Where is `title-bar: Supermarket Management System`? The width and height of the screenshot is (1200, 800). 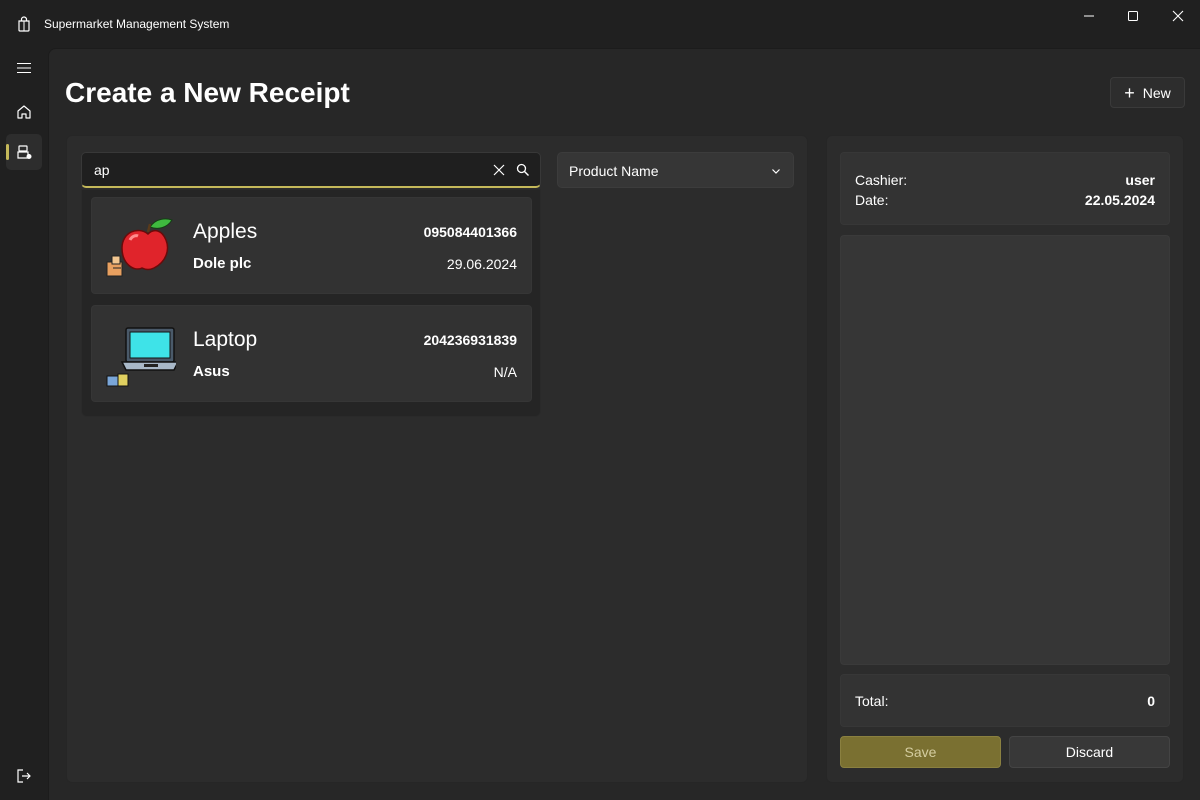
title-bar: Supermarket Management System is located at coordinates (600, 24).